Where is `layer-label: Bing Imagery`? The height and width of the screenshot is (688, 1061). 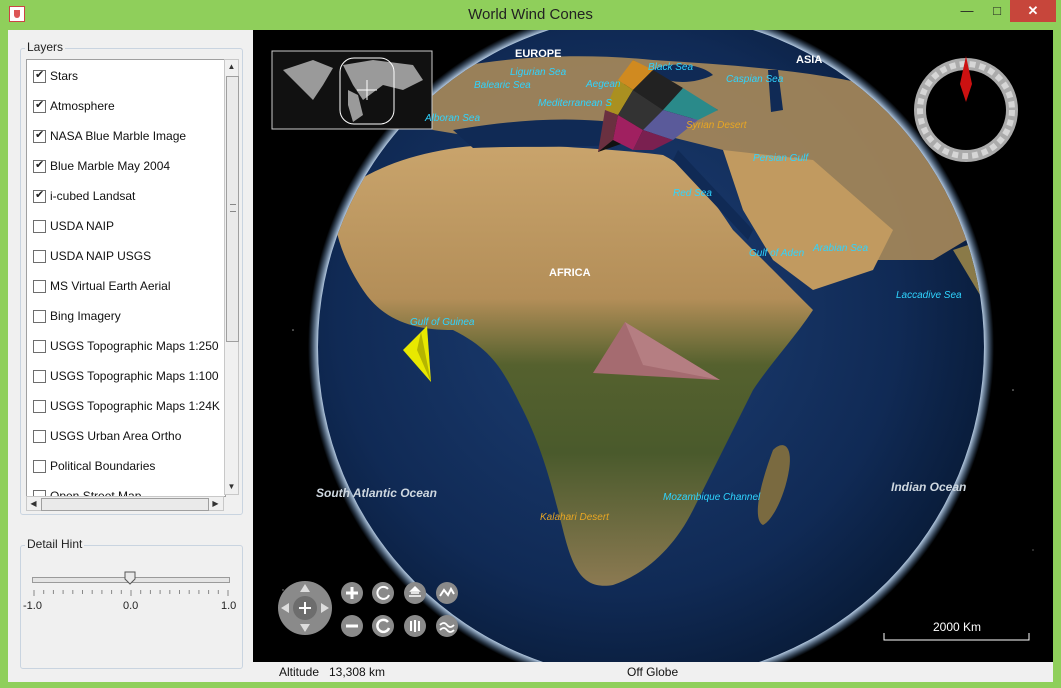
layer-label: Bing Imagery is located at coordinates (85, 316).